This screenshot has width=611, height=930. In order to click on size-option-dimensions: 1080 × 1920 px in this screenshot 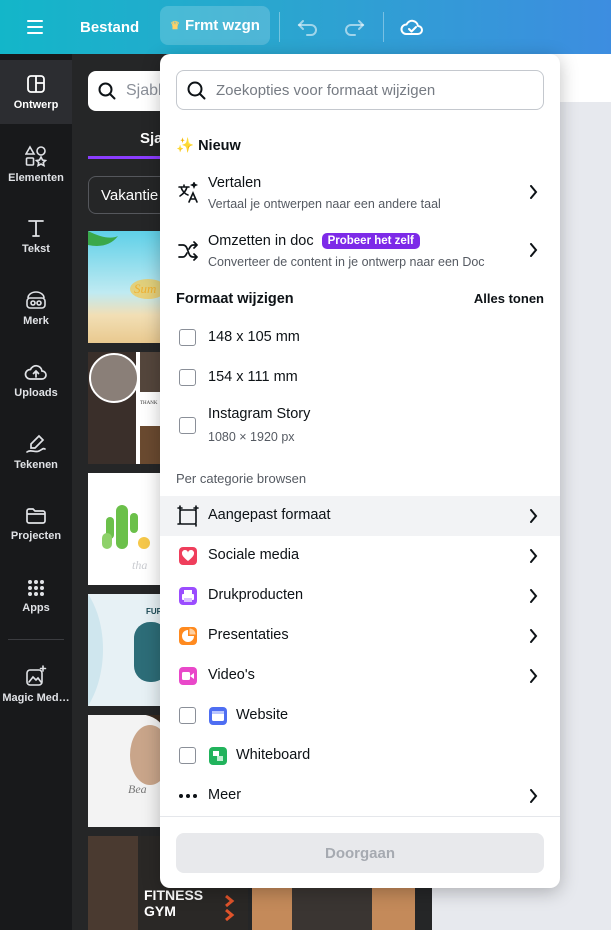, I will do `click(251, 437)`.